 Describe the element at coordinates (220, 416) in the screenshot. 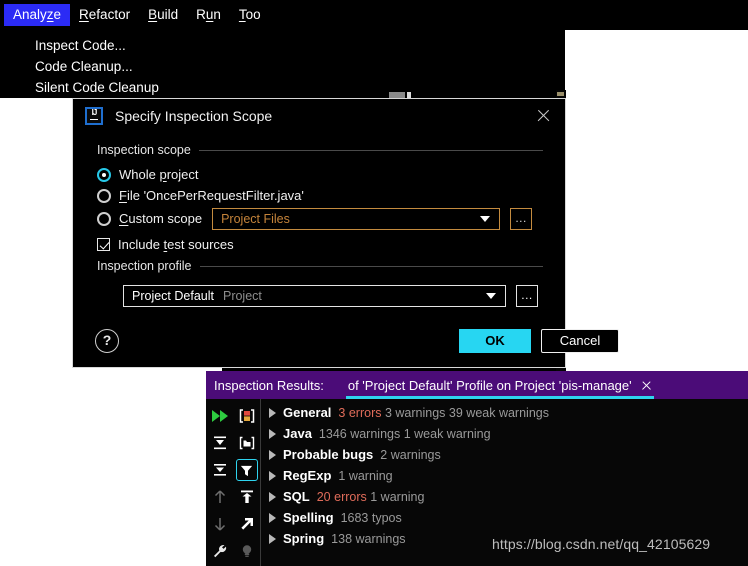

I see `rerun-icon` at that location.